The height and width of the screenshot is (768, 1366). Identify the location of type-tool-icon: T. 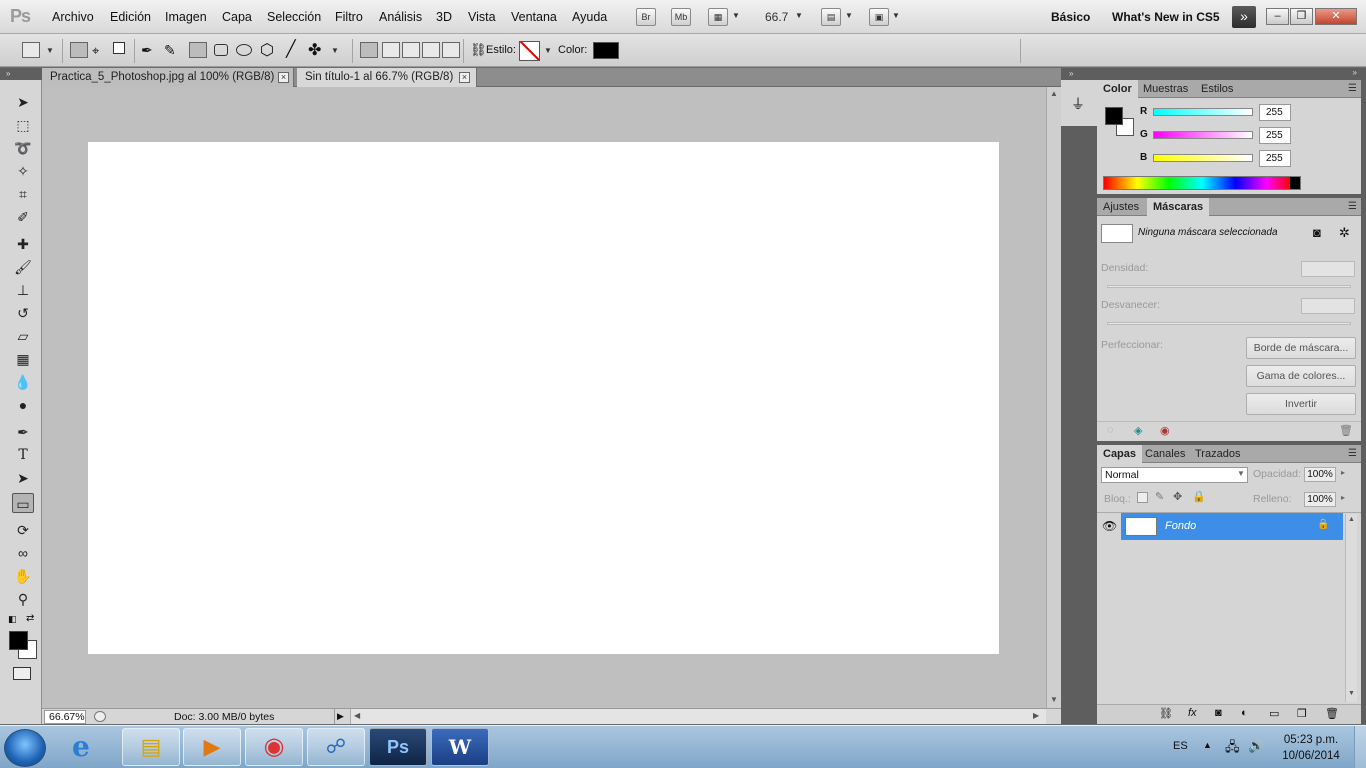
(23, 455).